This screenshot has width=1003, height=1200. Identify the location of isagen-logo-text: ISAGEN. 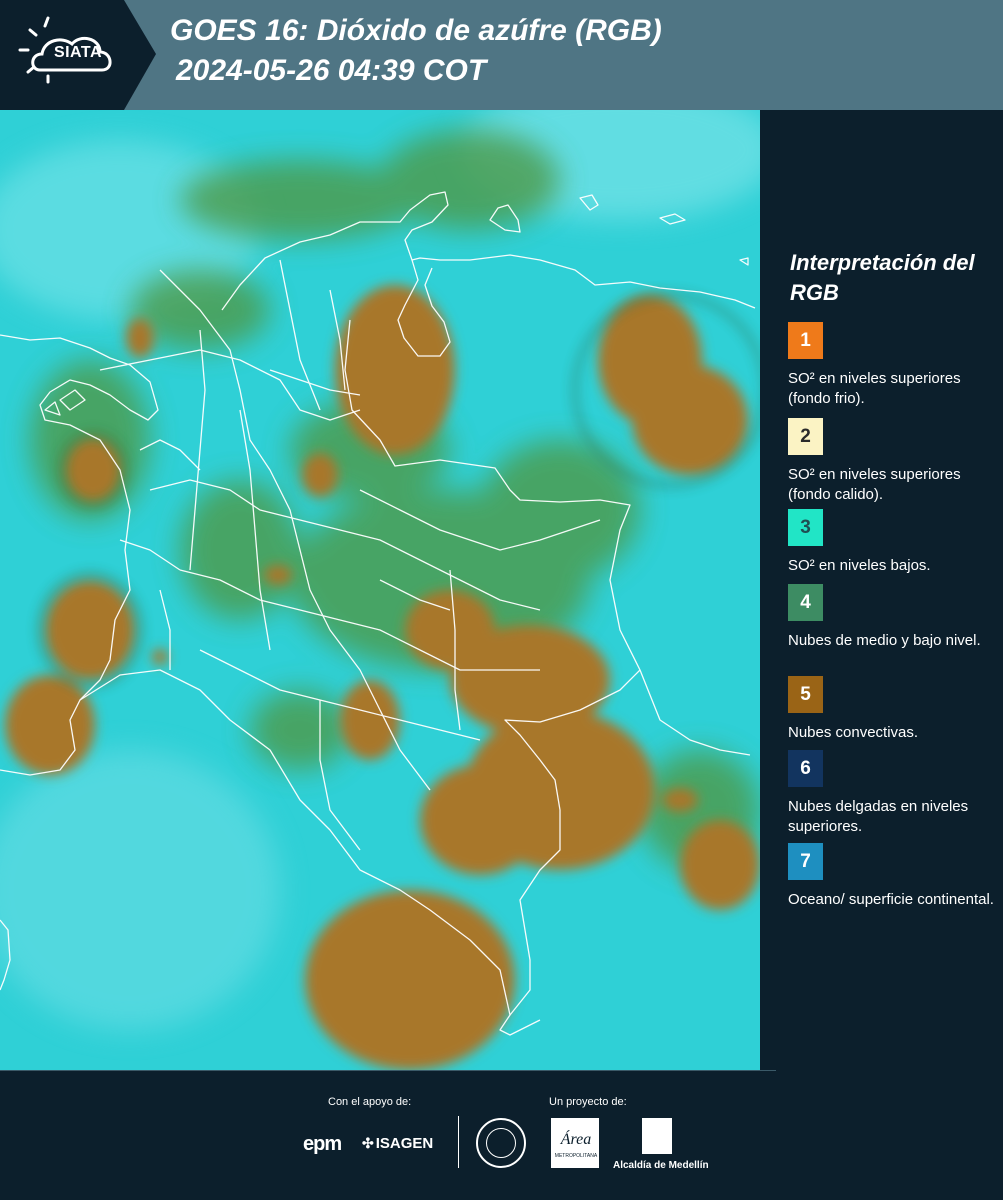
(404, 1143).